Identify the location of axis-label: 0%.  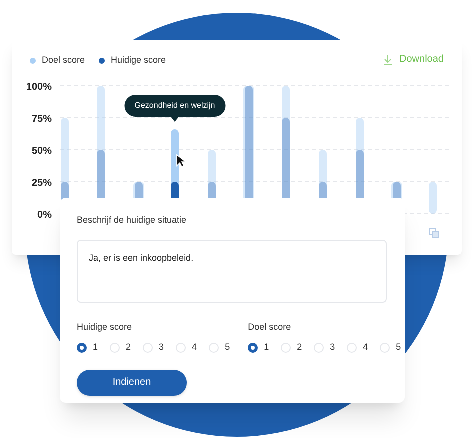
(45, 215).